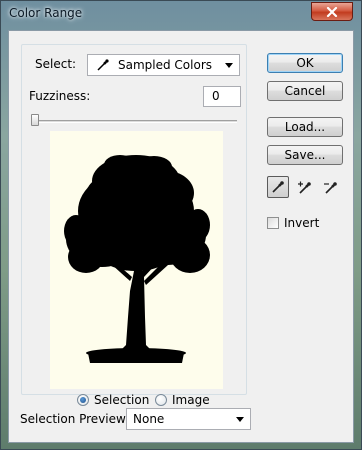  Describe the element at coordinates (46, 13) in the screenshot. I see `window-title: Color Range` at that location.